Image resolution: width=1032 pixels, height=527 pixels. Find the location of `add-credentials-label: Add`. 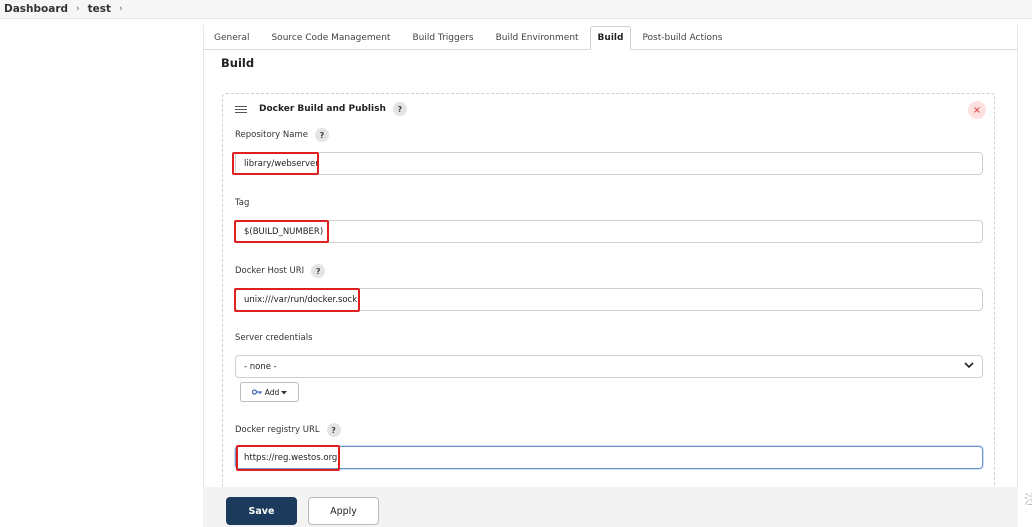

add-credentials-label: Add is located at coordinates (272, 392).